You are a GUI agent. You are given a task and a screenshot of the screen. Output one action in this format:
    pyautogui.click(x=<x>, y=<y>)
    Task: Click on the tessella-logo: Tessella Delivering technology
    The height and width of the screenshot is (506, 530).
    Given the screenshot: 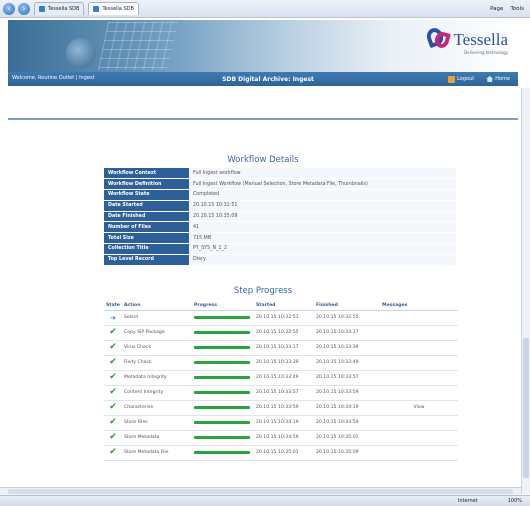 What is the action you would take?
    pyautogui.click(x=466, y=40)
    